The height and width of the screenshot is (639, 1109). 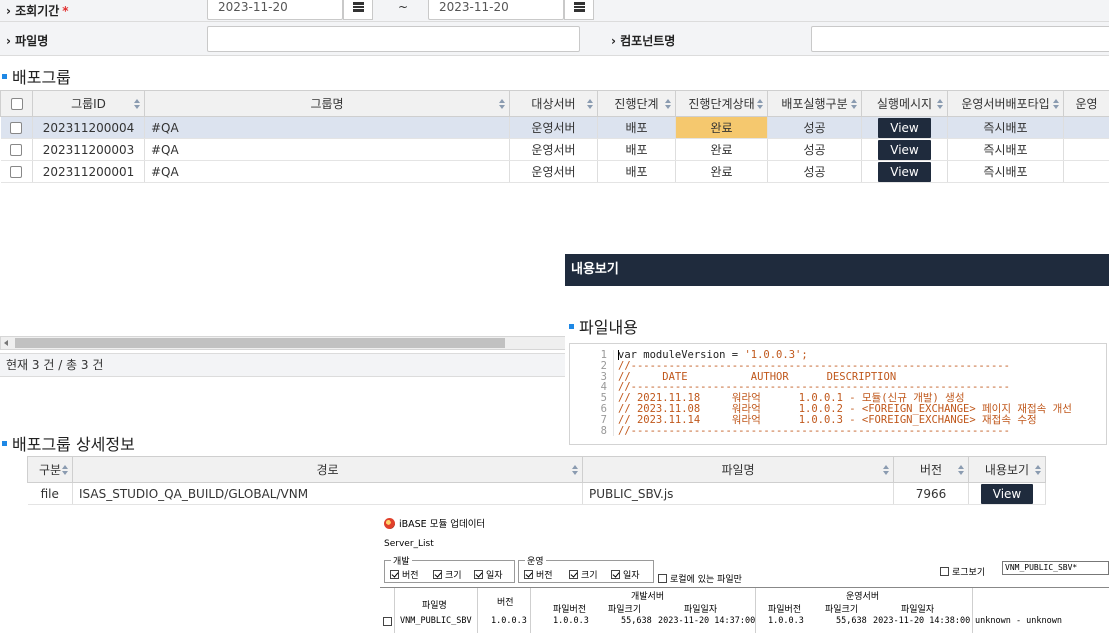 What do you see at coordinates (478, 574) in the screenshot?
I see `dev-date-checkbox` at bounding box center [478, 574].